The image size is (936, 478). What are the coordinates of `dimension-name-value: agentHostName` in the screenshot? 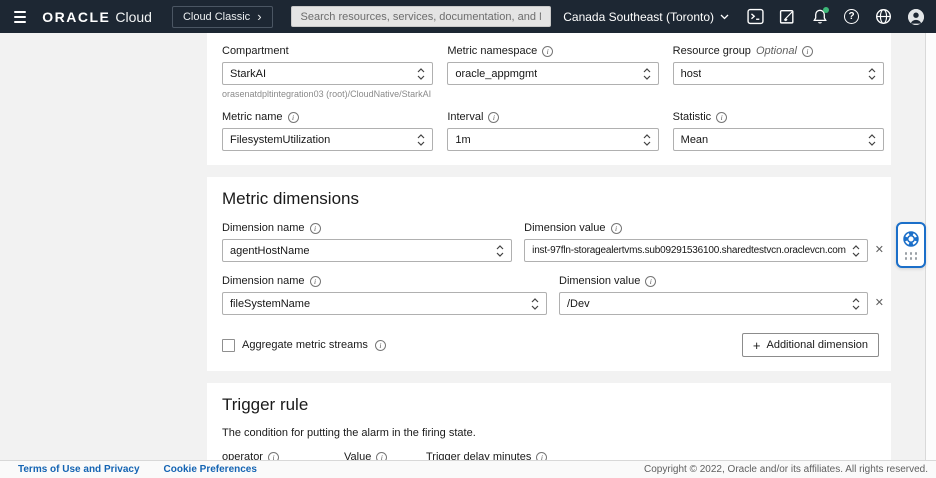 It's located at (270, 250).